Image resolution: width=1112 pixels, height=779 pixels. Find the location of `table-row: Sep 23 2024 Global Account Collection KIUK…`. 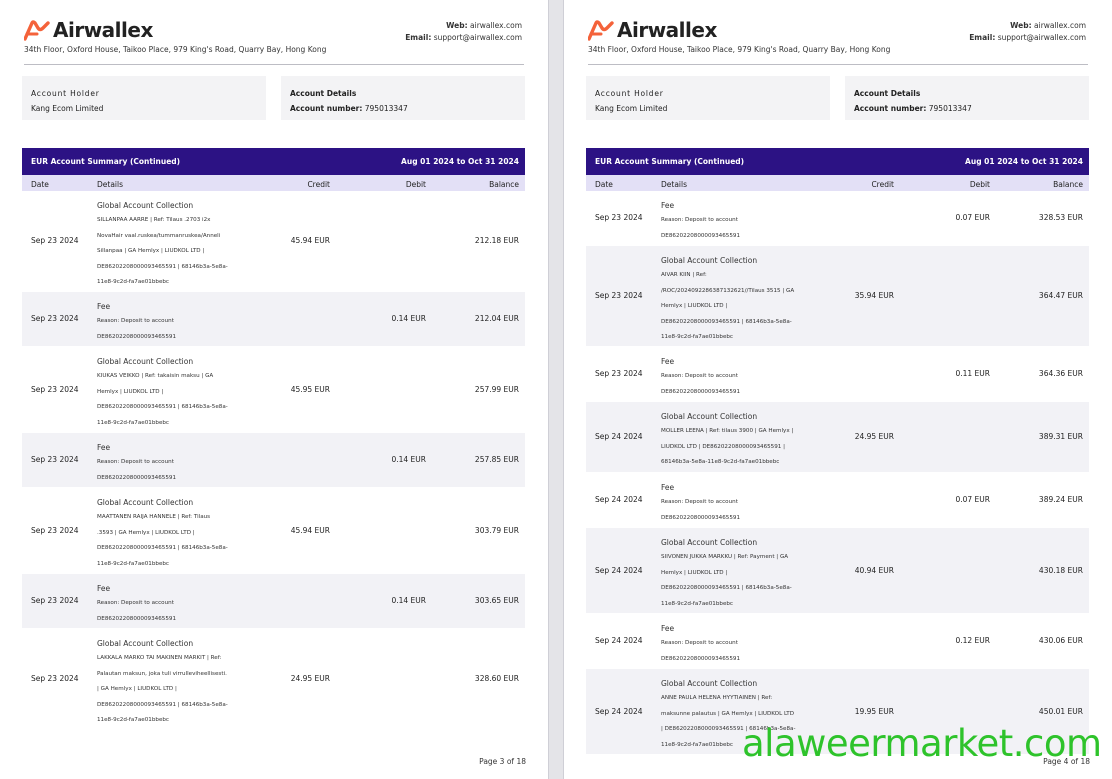

table-row: Sep 23 2024 Global Account Collection KIUK… is located at coordinates (273, 390).